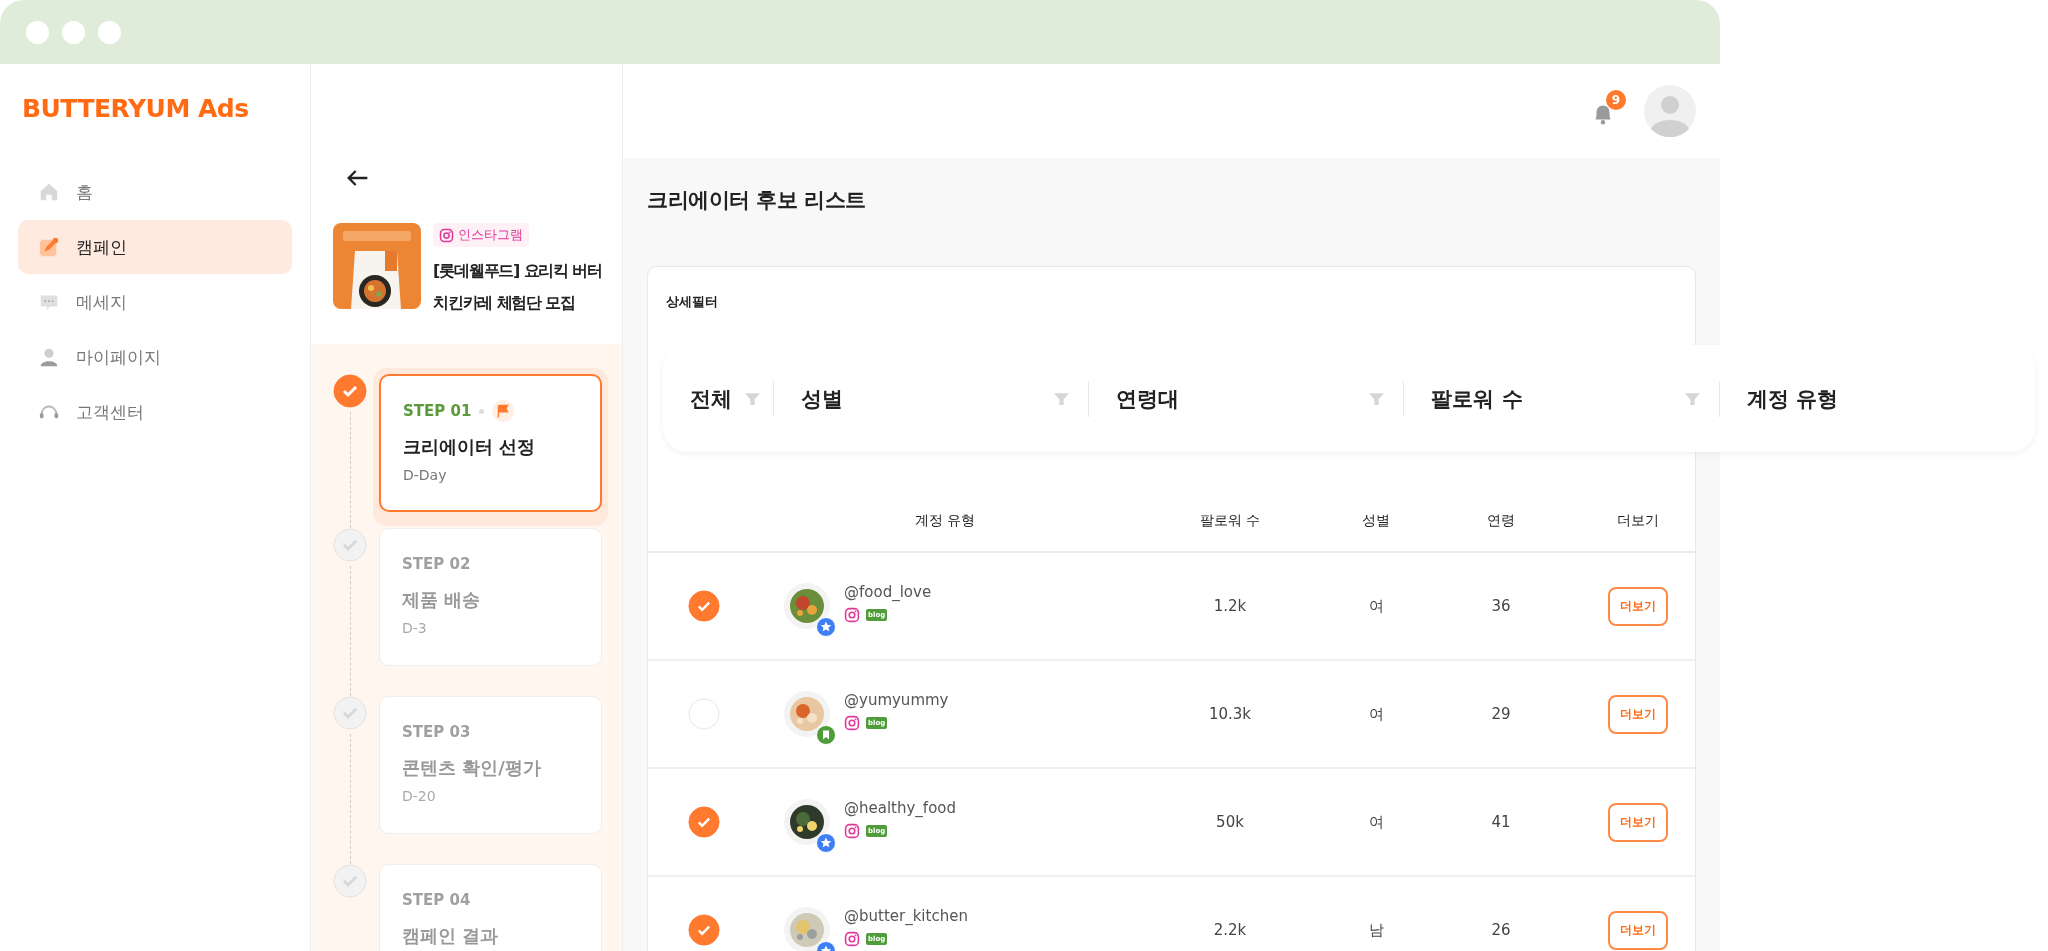 This screenshot has width=2048, height=951. What do you see at coordinates (419, 796) in the screenshot?
I see `step-due: D-20` at bounding box center [419, 796].